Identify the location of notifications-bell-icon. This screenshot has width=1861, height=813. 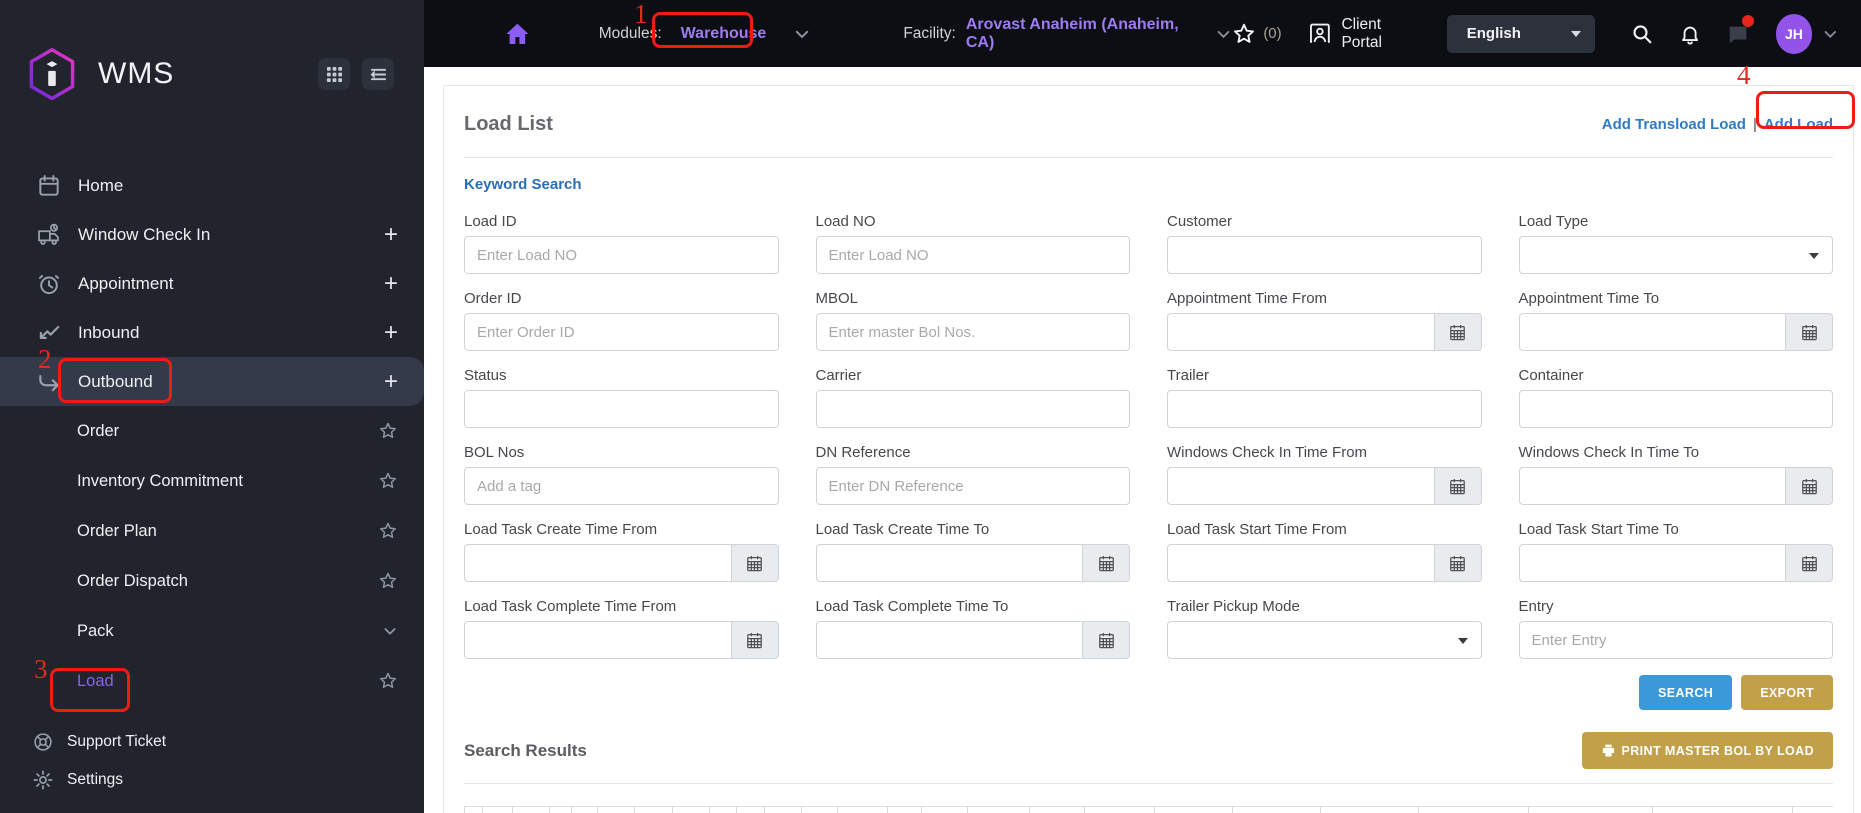
(1690, 34).